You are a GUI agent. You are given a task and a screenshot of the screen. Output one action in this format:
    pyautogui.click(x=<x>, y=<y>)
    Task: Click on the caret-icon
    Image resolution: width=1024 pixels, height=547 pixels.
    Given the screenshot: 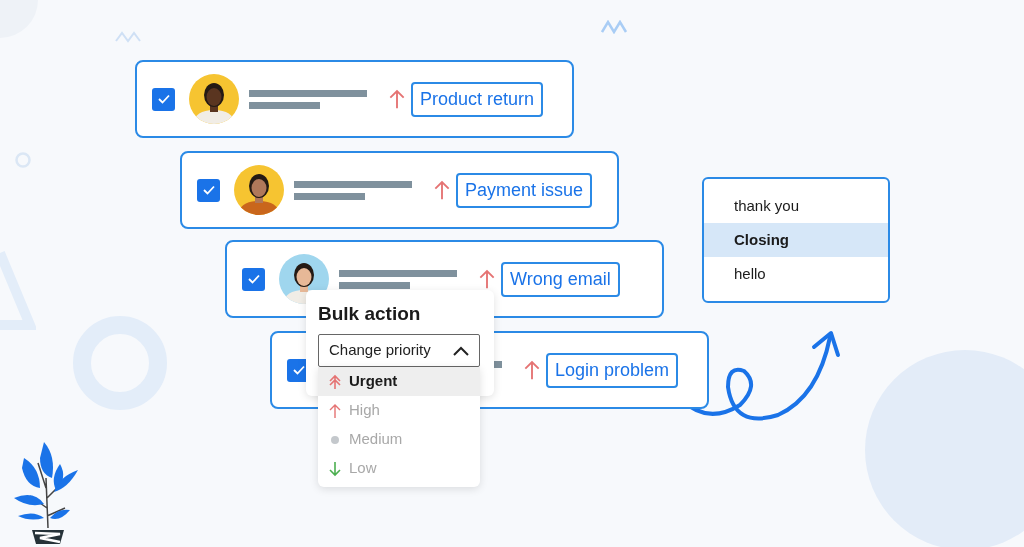 What is the action you would take?
    pyautogui.click(x=461, y=350)
    